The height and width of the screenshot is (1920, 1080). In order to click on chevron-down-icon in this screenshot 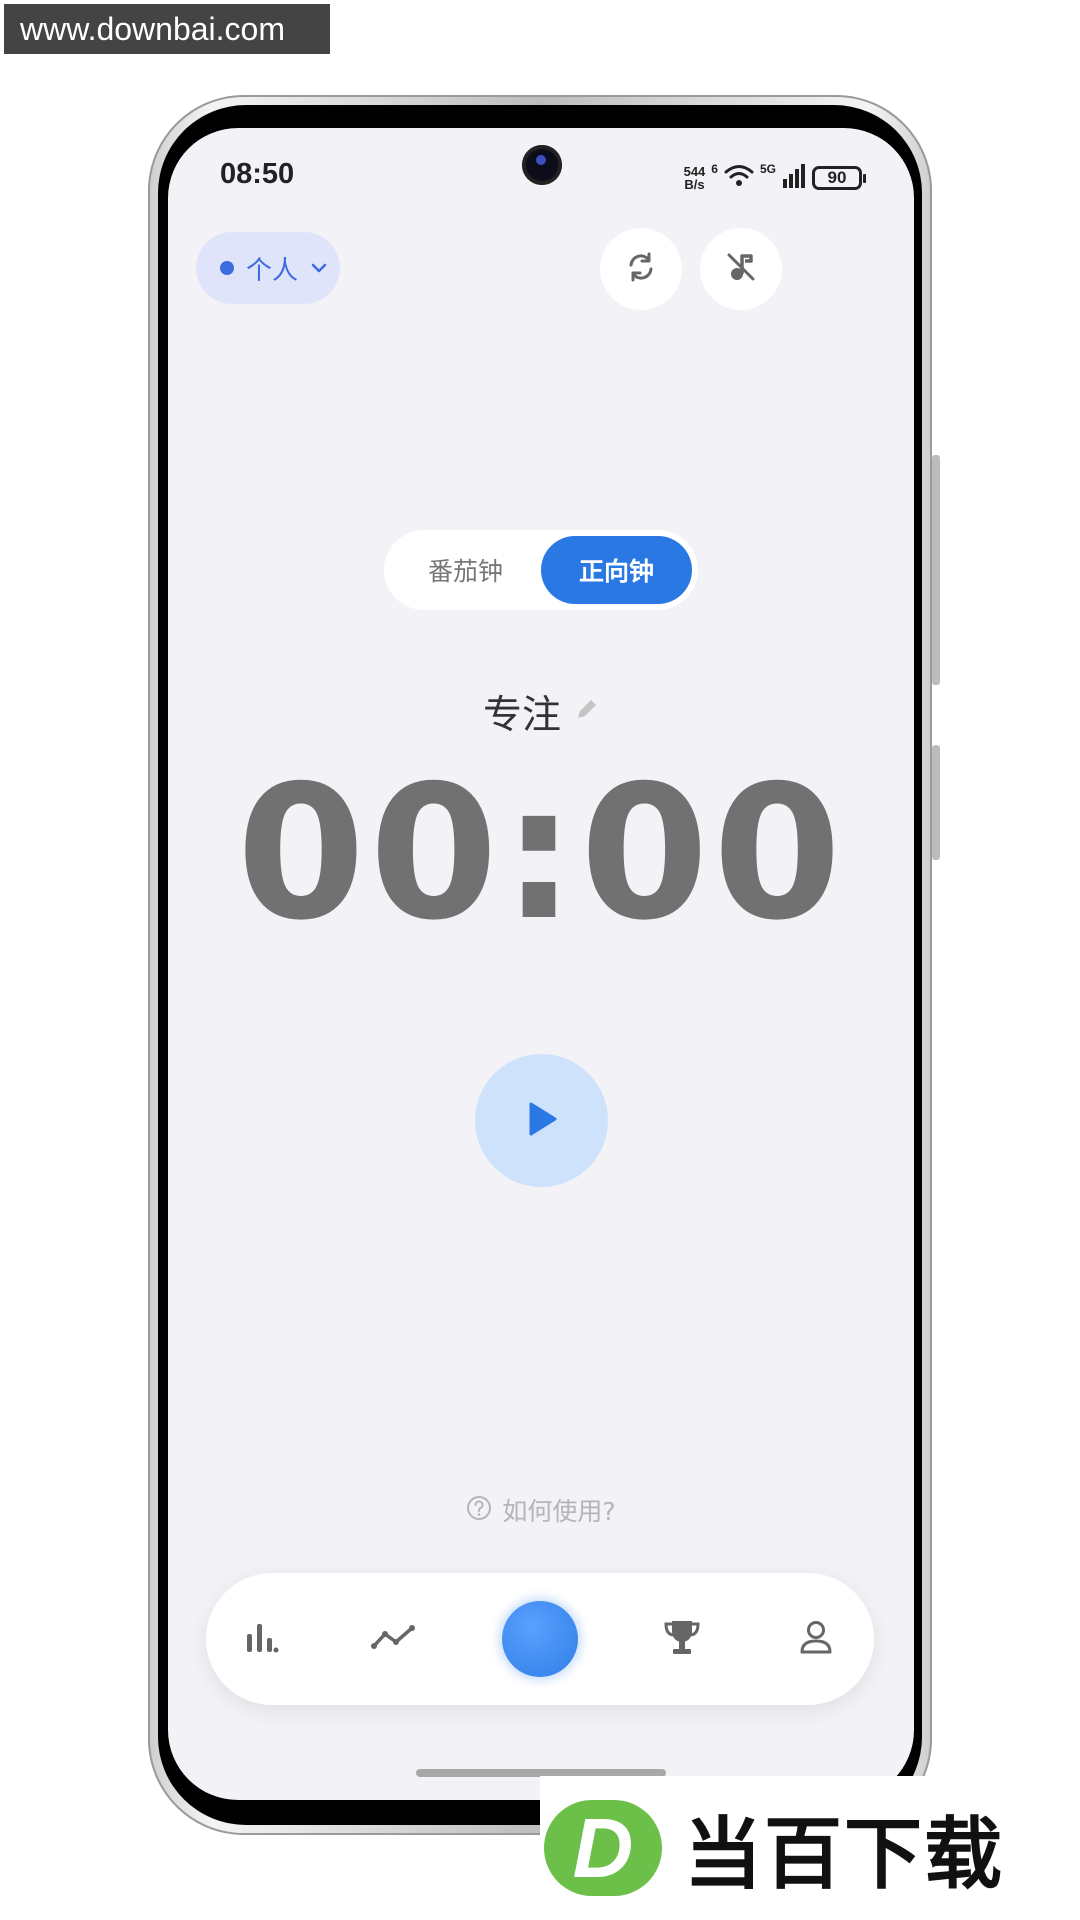, I will do `click(319, 268)`.